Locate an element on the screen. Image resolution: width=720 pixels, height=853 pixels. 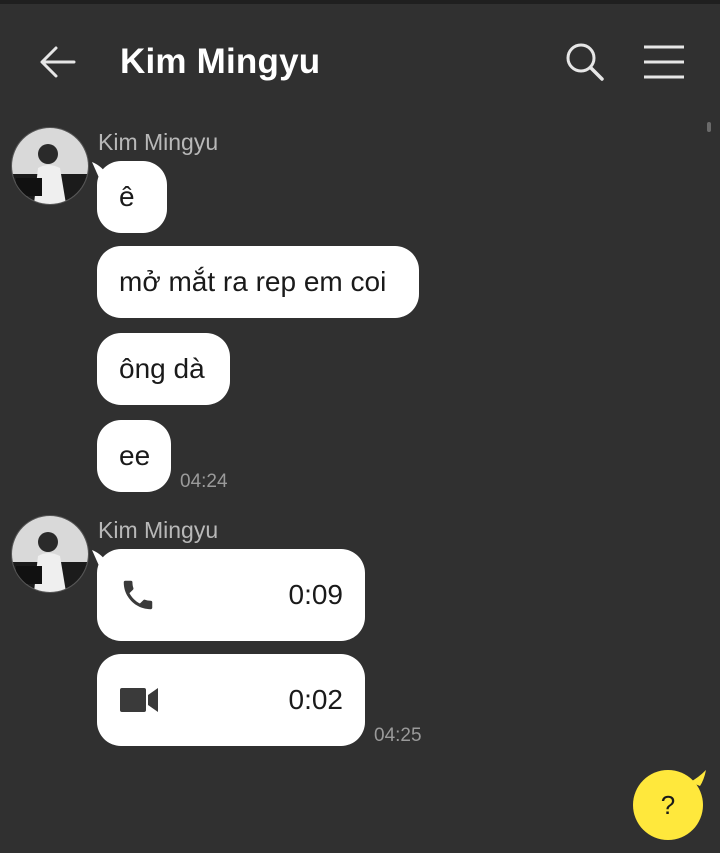
message-bubble: ê is located at coordinates (132, 197).